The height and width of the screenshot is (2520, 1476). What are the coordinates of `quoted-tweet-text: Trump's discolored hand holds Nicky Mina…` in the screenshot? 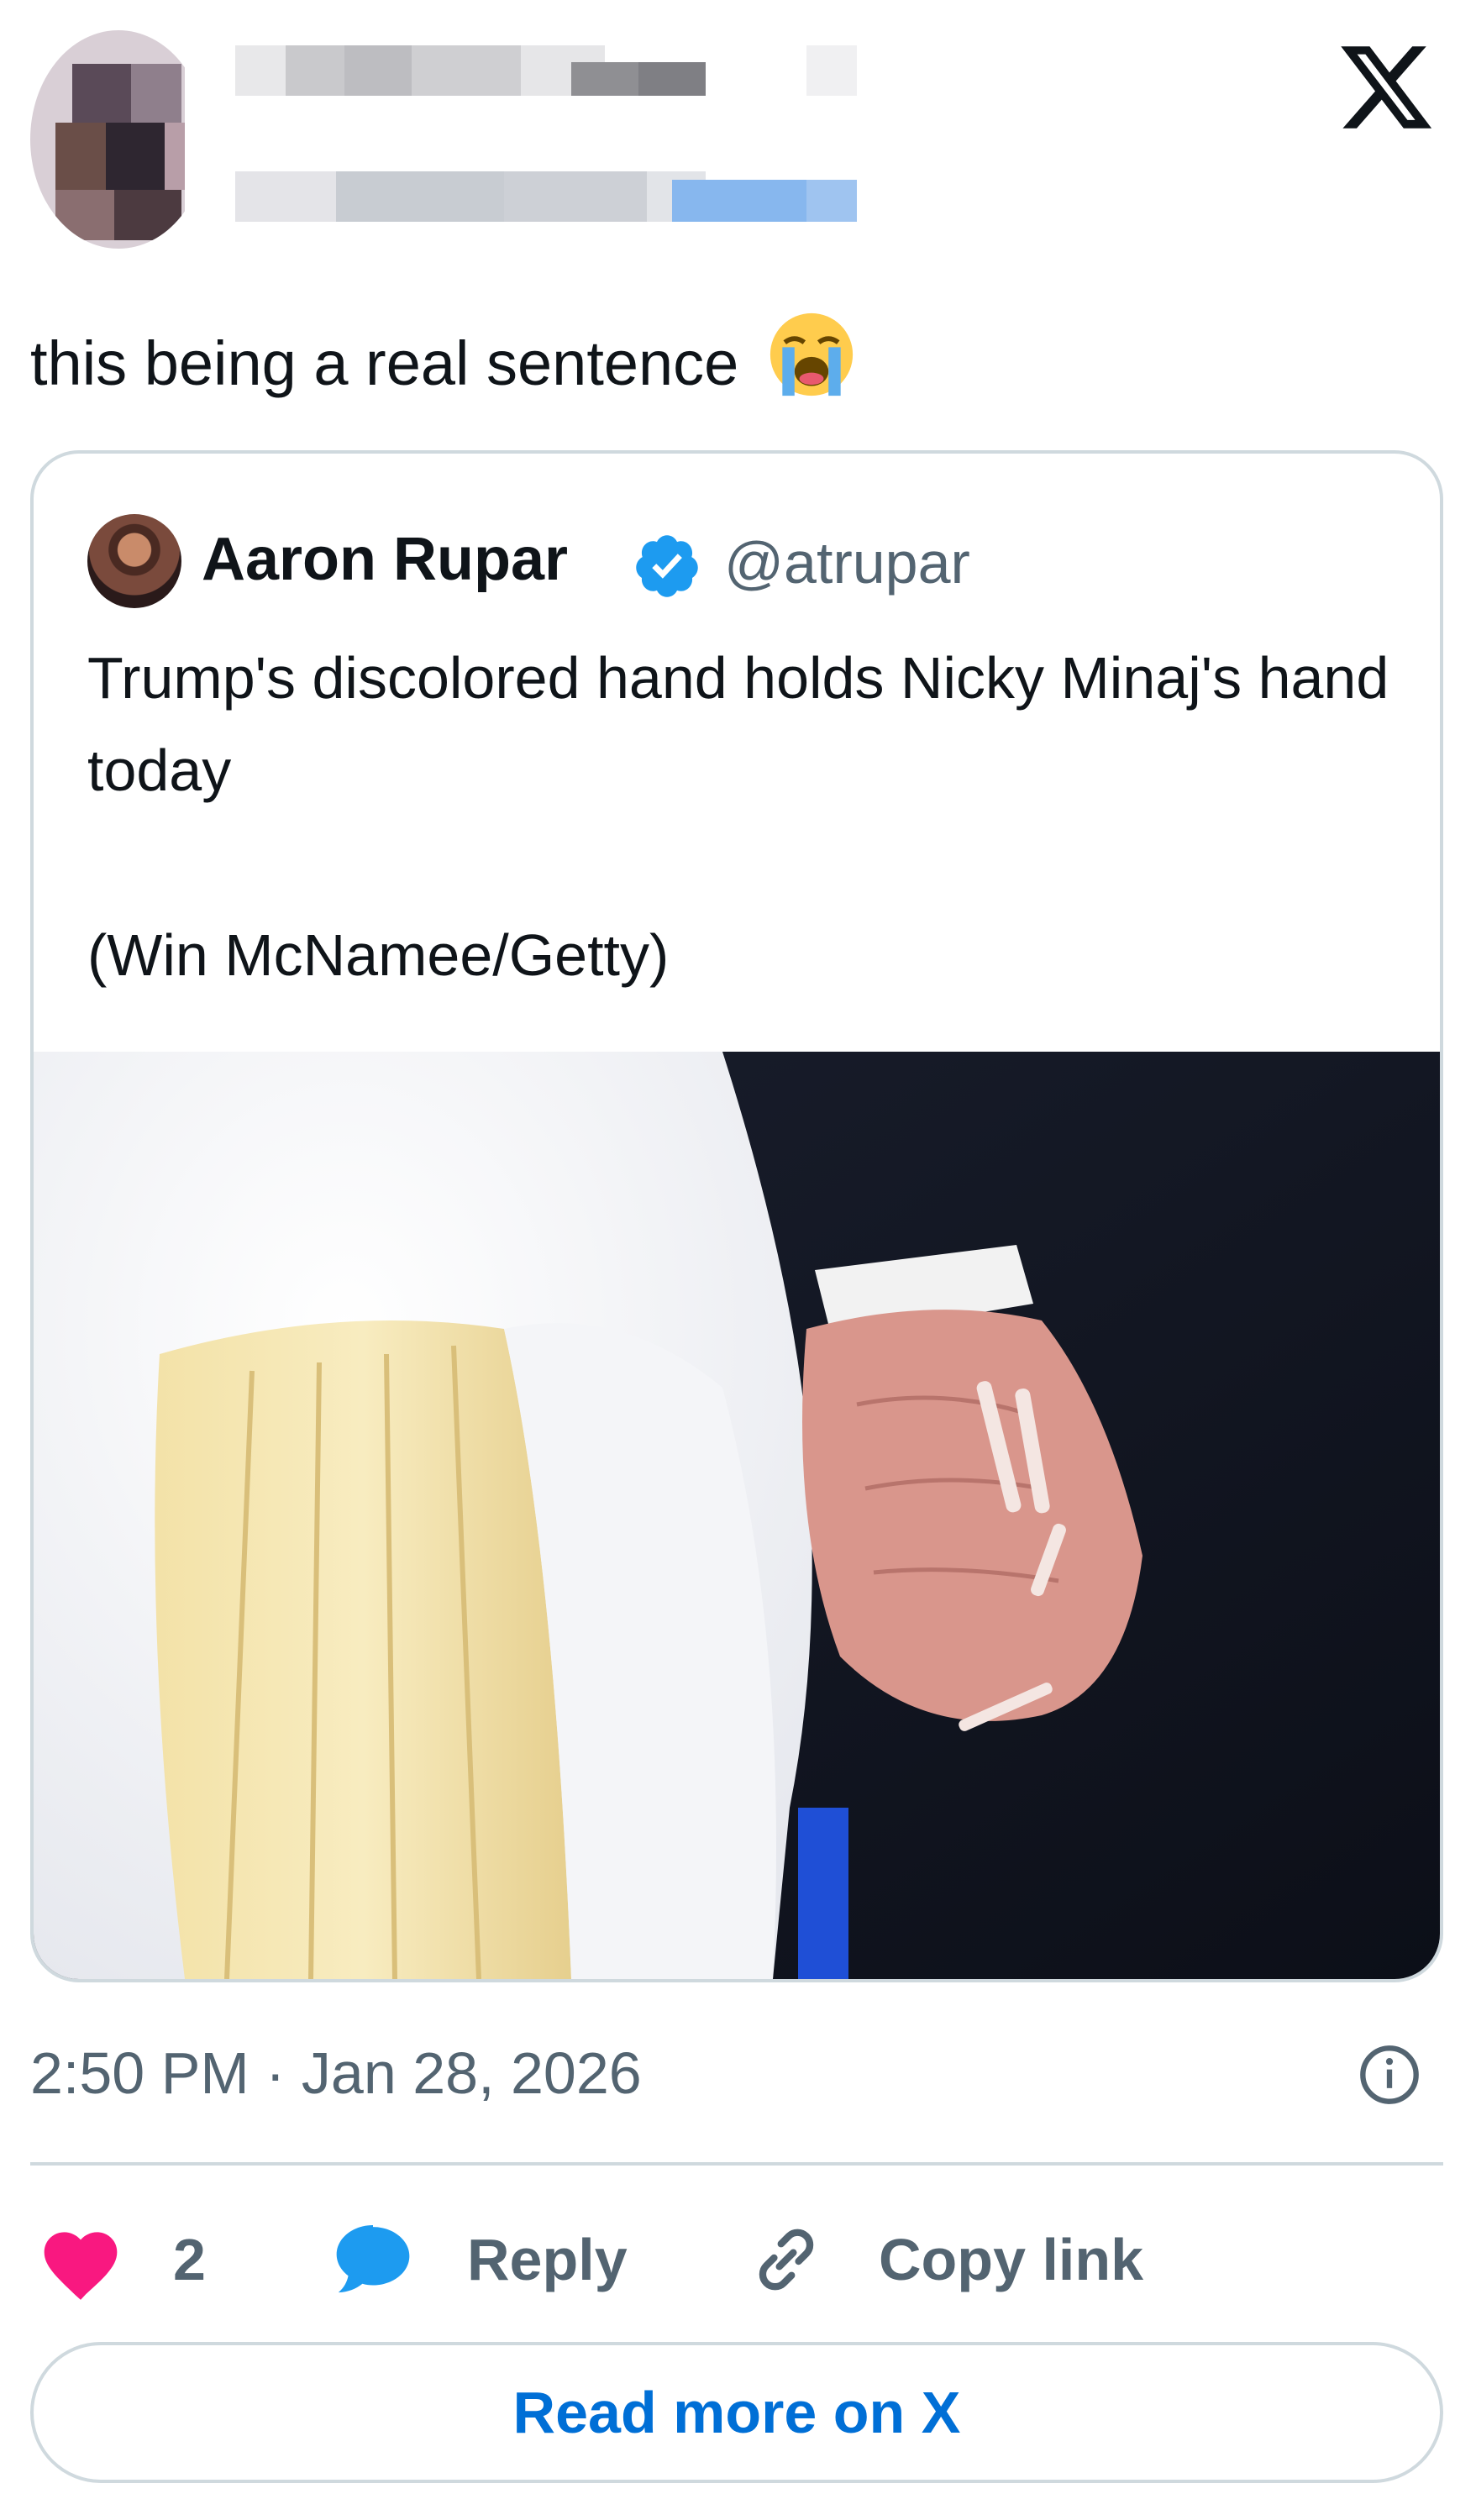 It's located at (738, 816).